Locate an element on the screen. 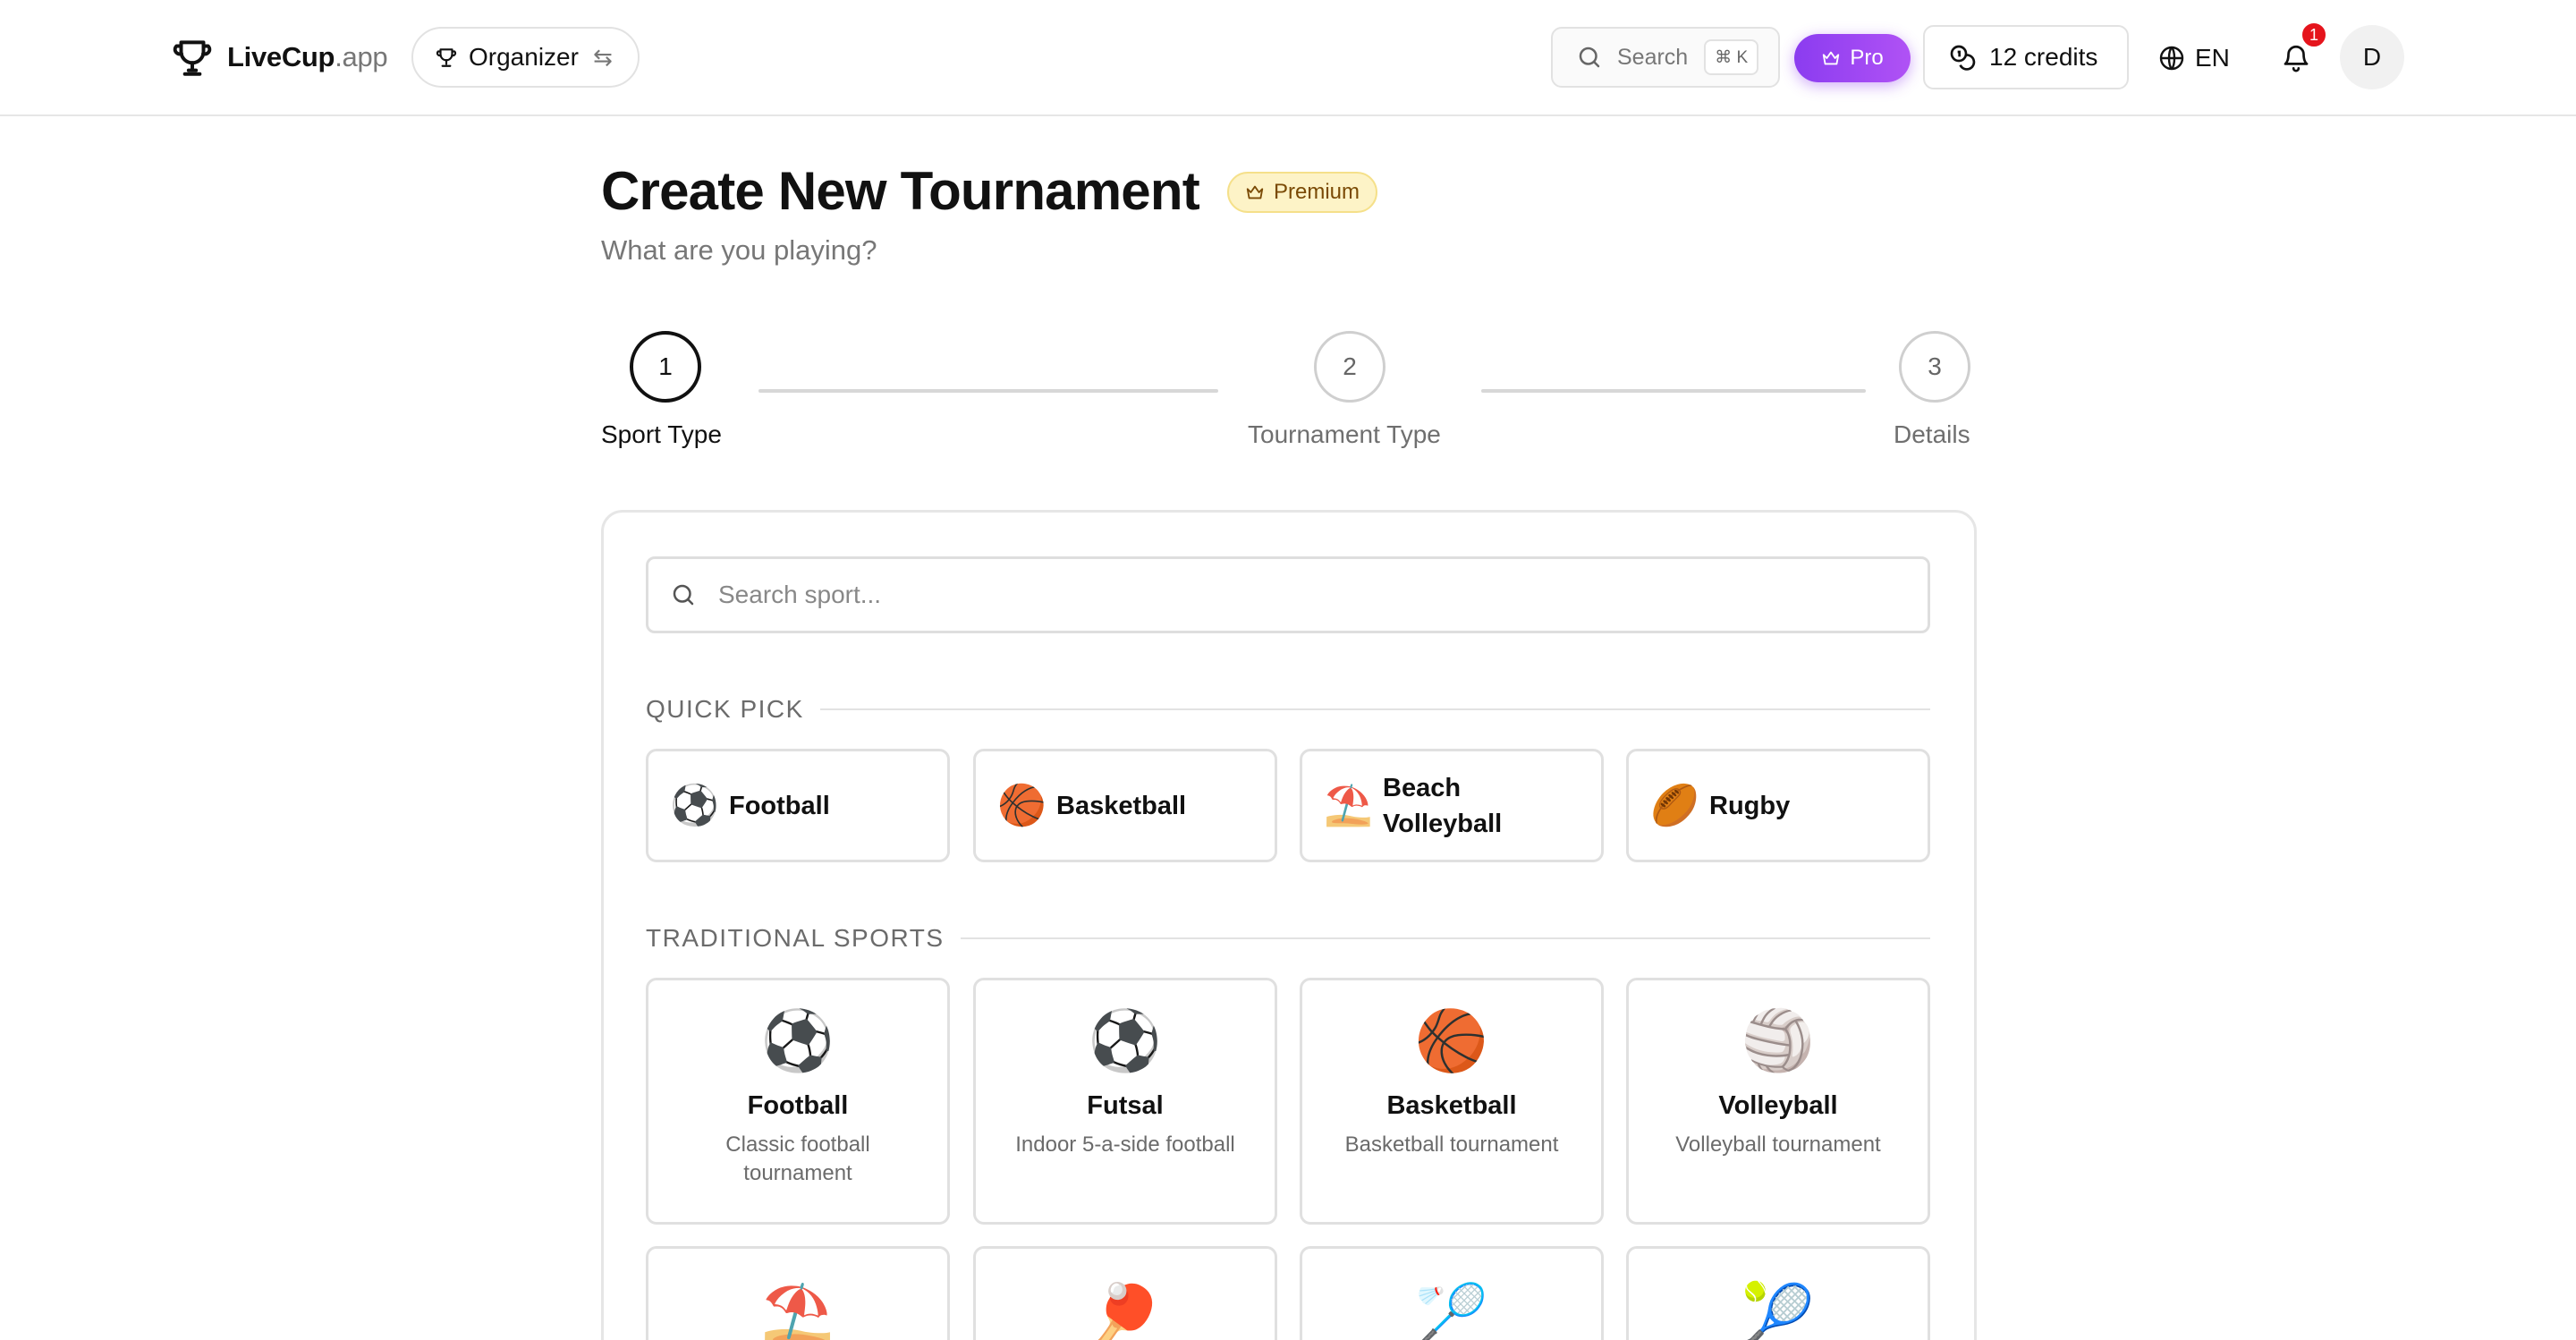 The height and width of the screenshot is (1340, 2576). globe-icon is located at coordinates (2171, 58).